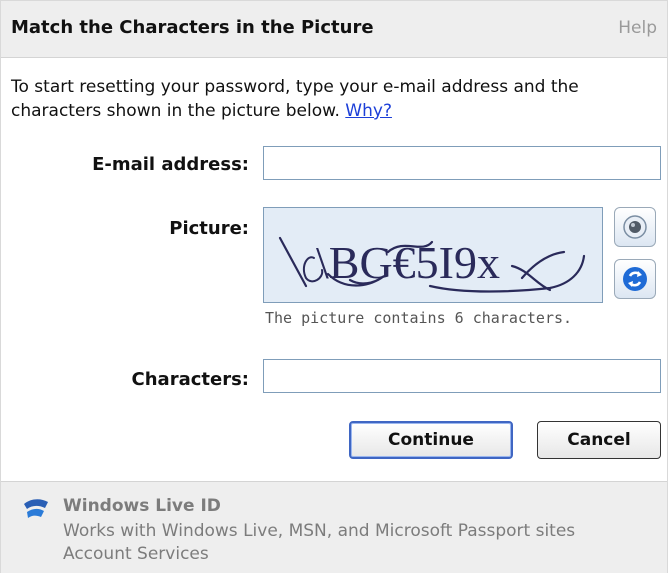 The width and height of the screenshot is (668, 573). Describe the element at coordinates (462, 376) in the screenshot. I see `characters-field` at that location.